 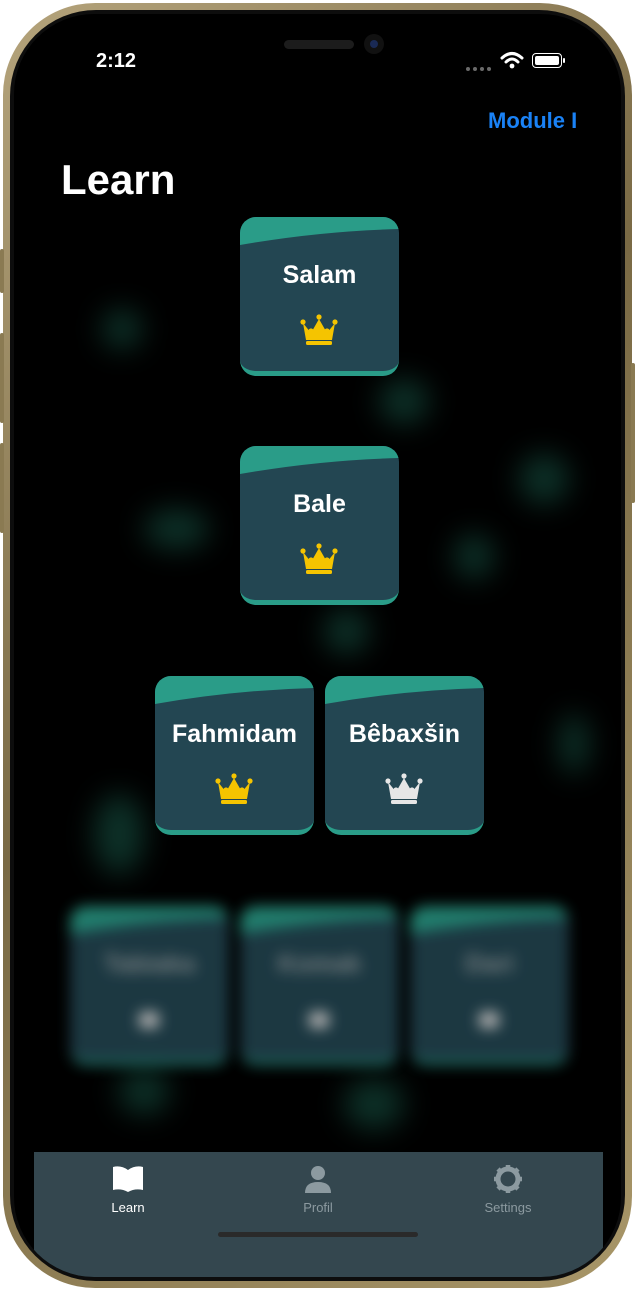 What do you see at coordinates (489, 964) in the screenshot?
I see `lesson-card-label: Dari` at bounding box center [489, 964].